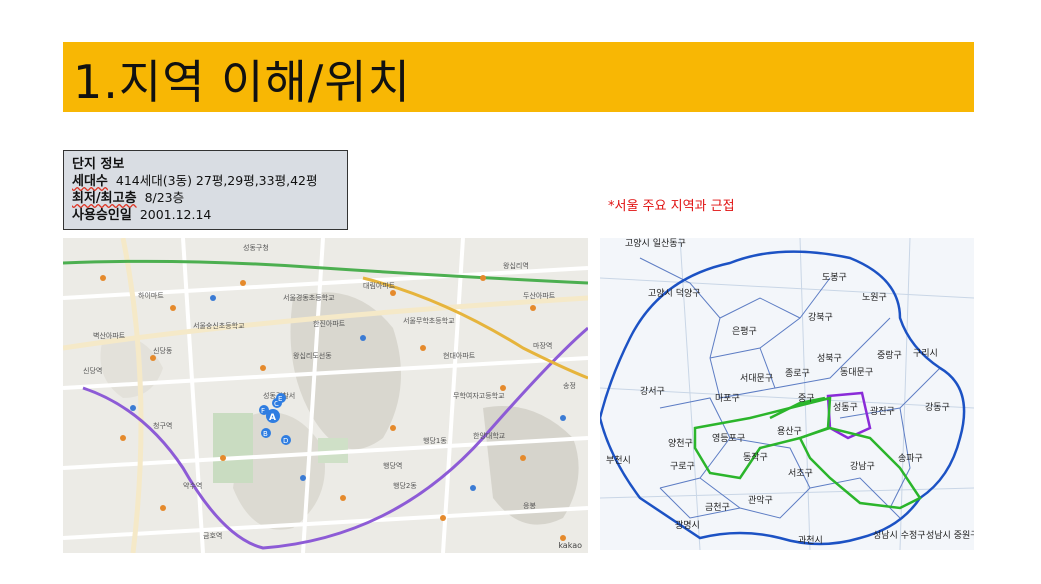 The width and height of the screenshot is (1041, 584). Describe the element at coordinates (834, 277) in the screenshot. I see `district-label: 도봉구` at that location.